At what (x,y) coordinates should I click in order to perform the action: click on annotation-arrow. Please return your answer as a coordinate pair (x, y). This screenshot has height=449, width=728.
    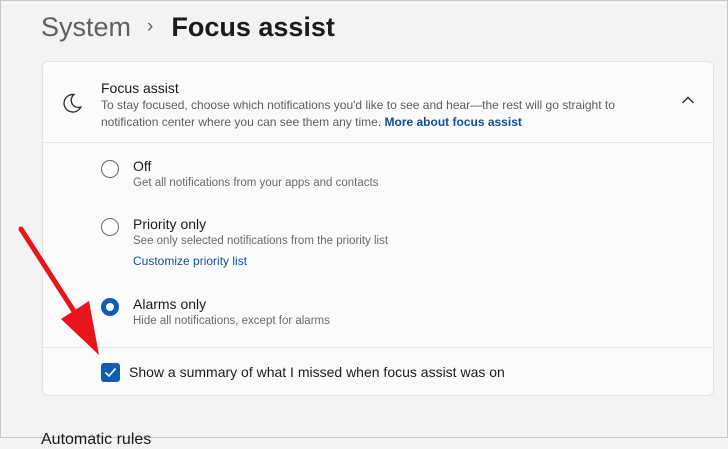
    Looking at the image, I should click on (58, 290).